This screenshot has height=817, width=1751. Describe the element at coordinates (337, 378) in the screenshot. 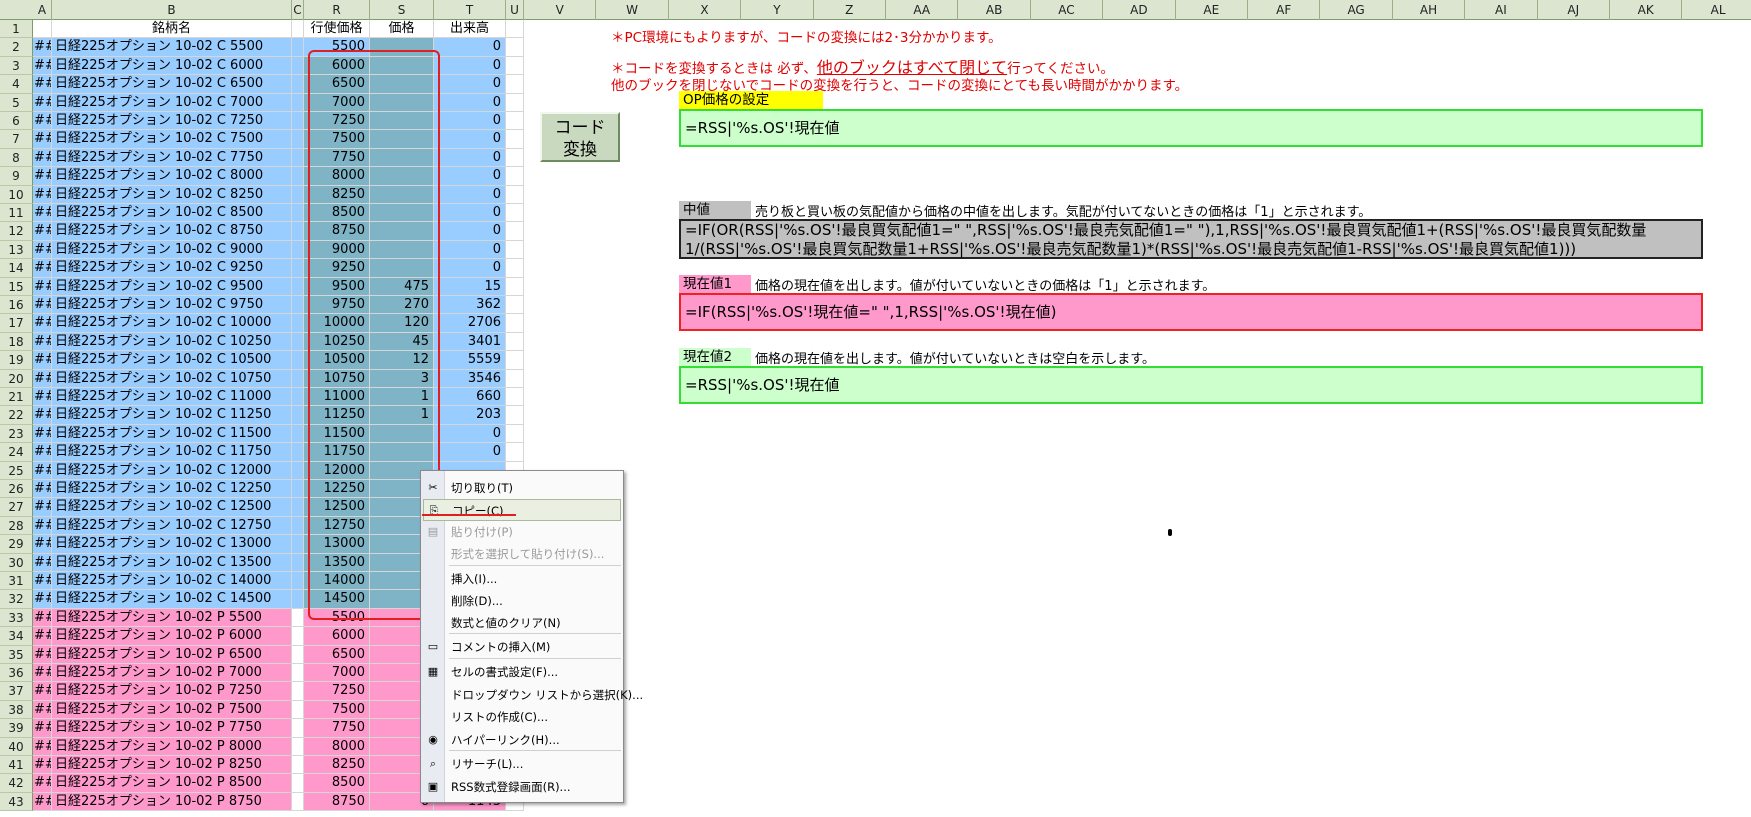

I see `cell-strike: 10750` at that location.